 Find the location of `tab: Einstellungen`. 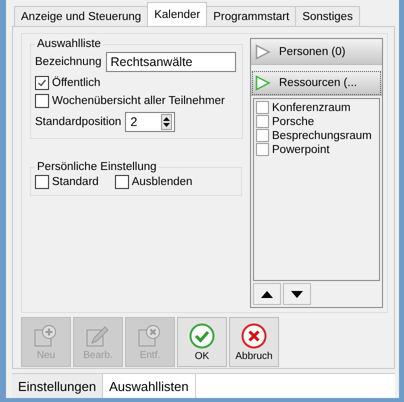

tab: Einstellungen is located at coordinates (58, 386).